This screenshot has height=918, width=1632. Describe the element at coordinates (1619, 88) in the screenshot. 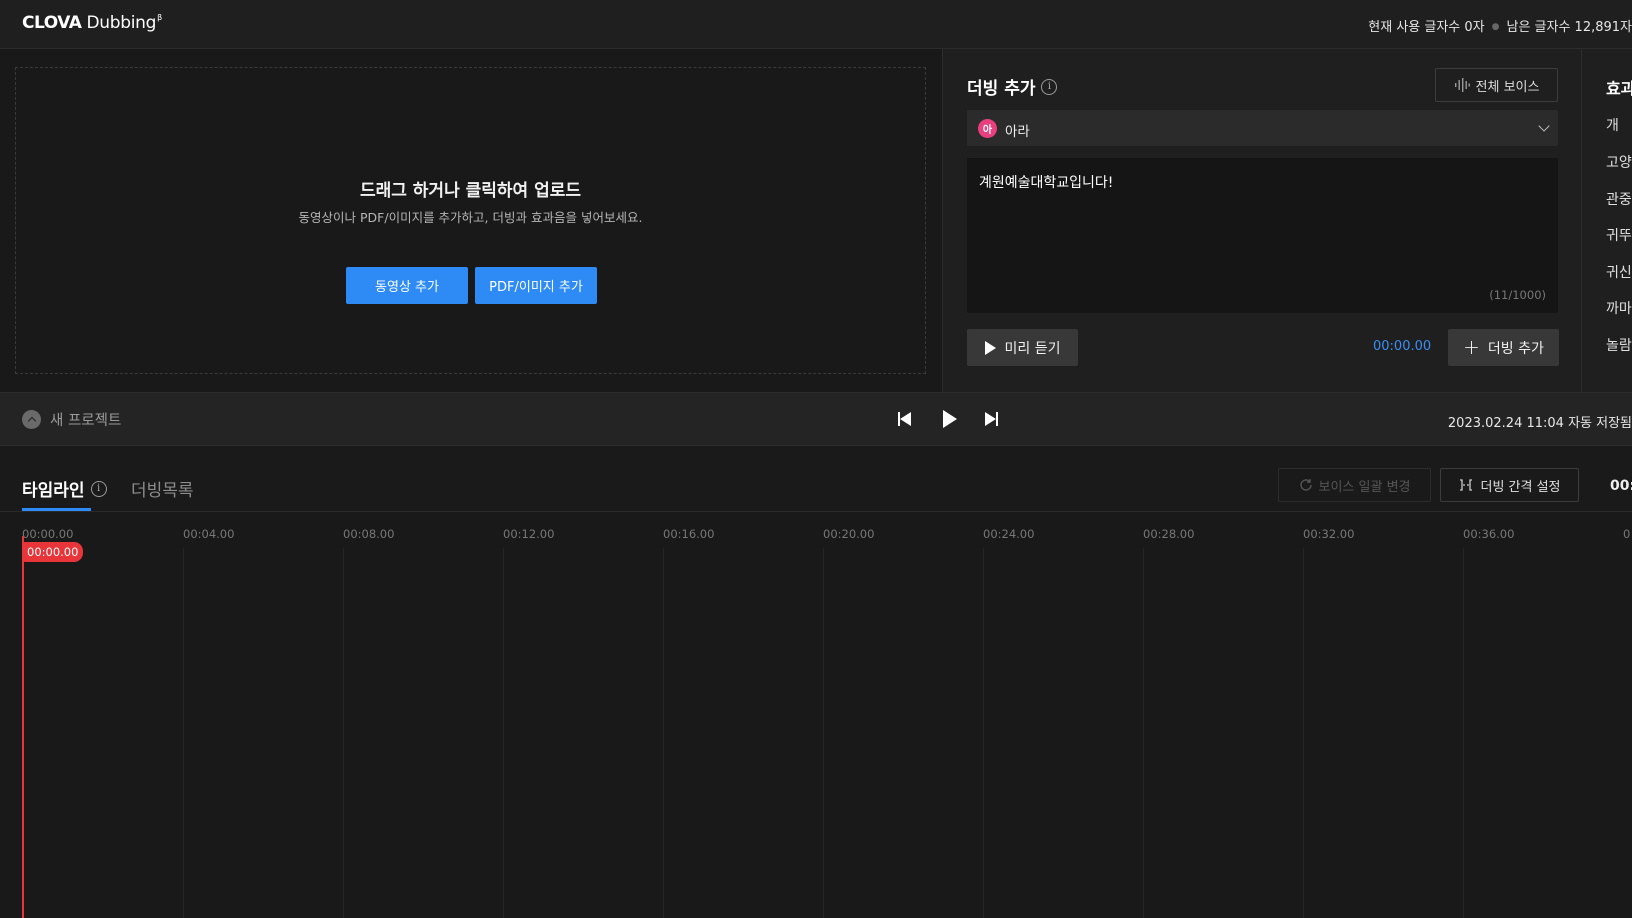

I see `effects-title: 효과` at that location.